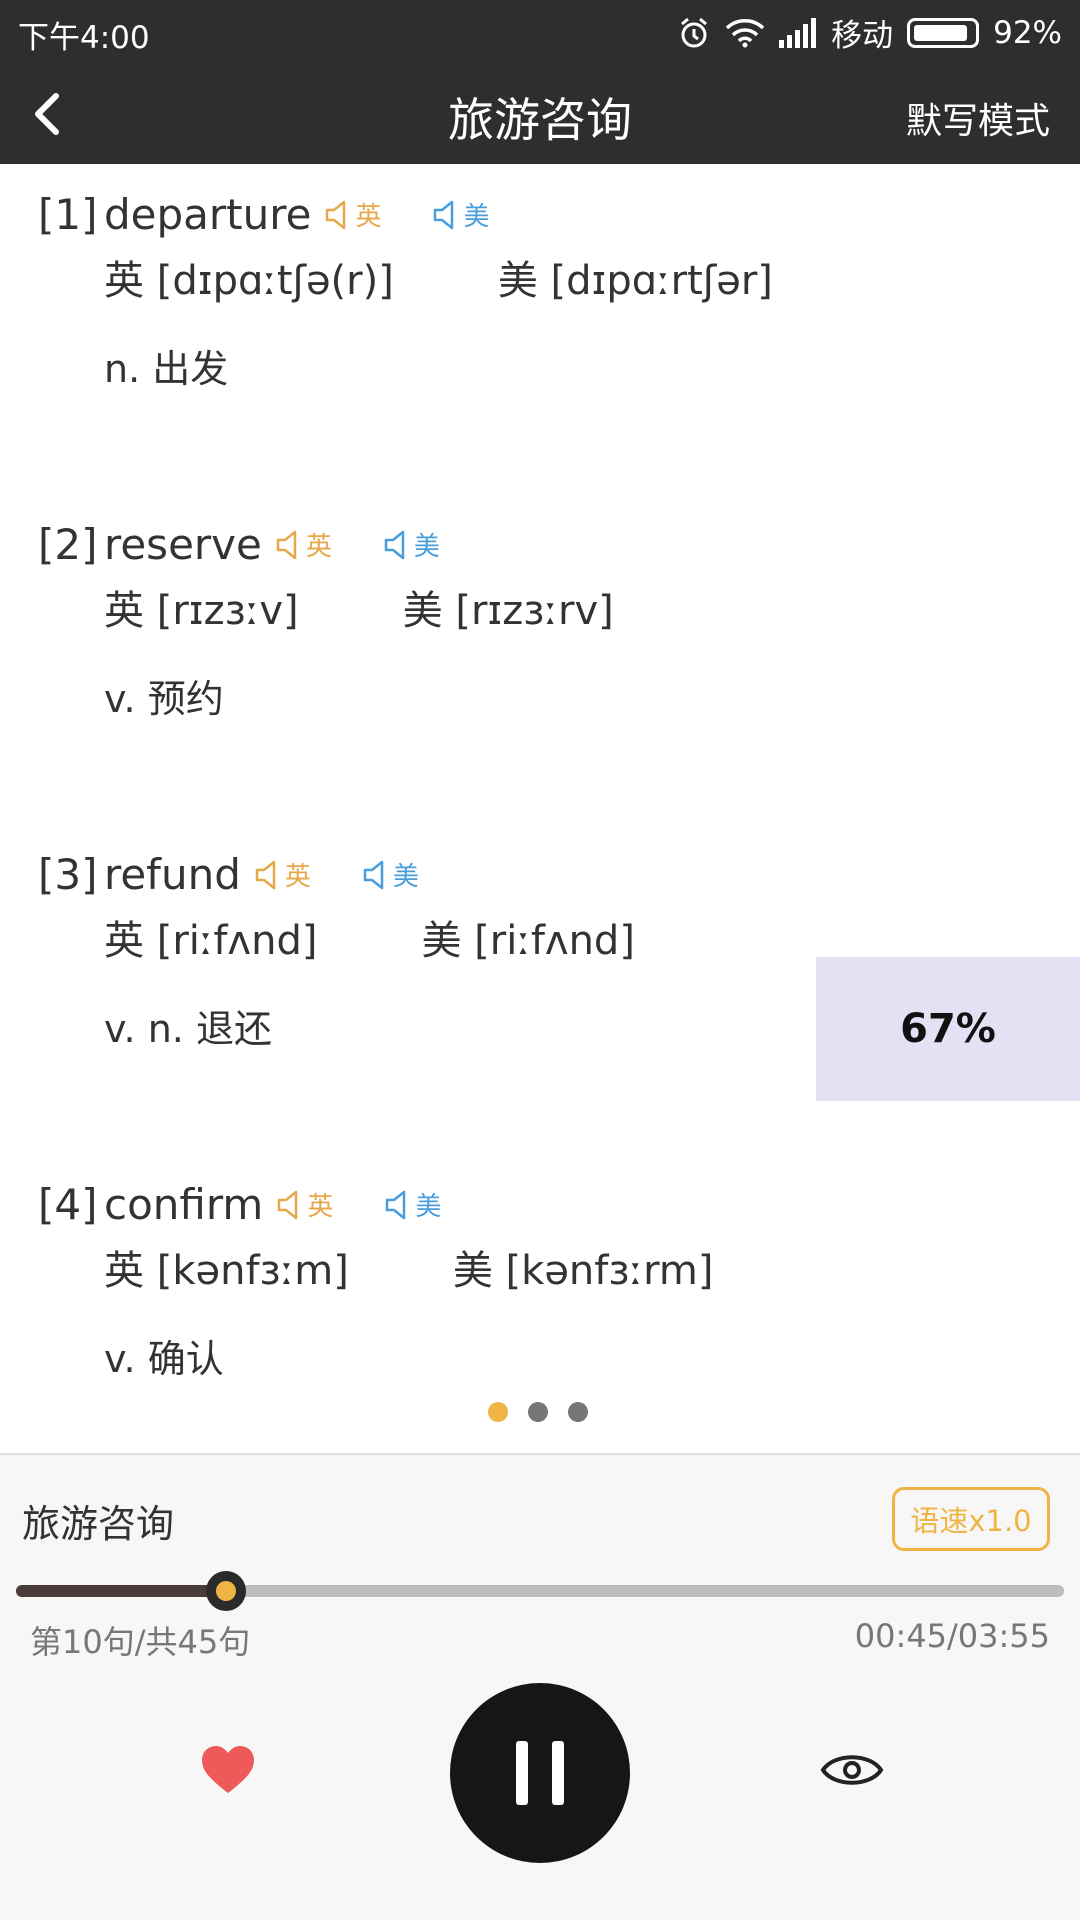  What do you see at coordinates (208, 214) in the screenshot?
I see `word-term: departure` at bounding box center [208, 214].